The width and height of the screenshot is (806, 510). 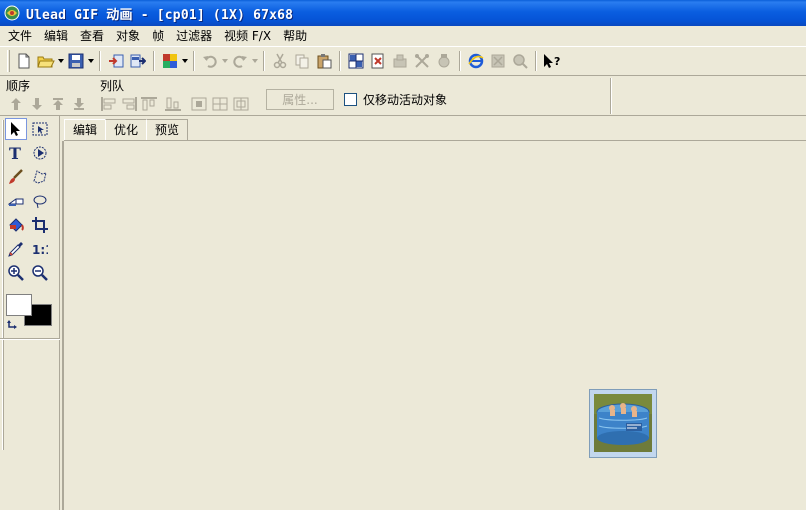 What do you see at coordinates (40, 153) in the screenshot?
I see `transform-icon` at bounding box center [40, 153].